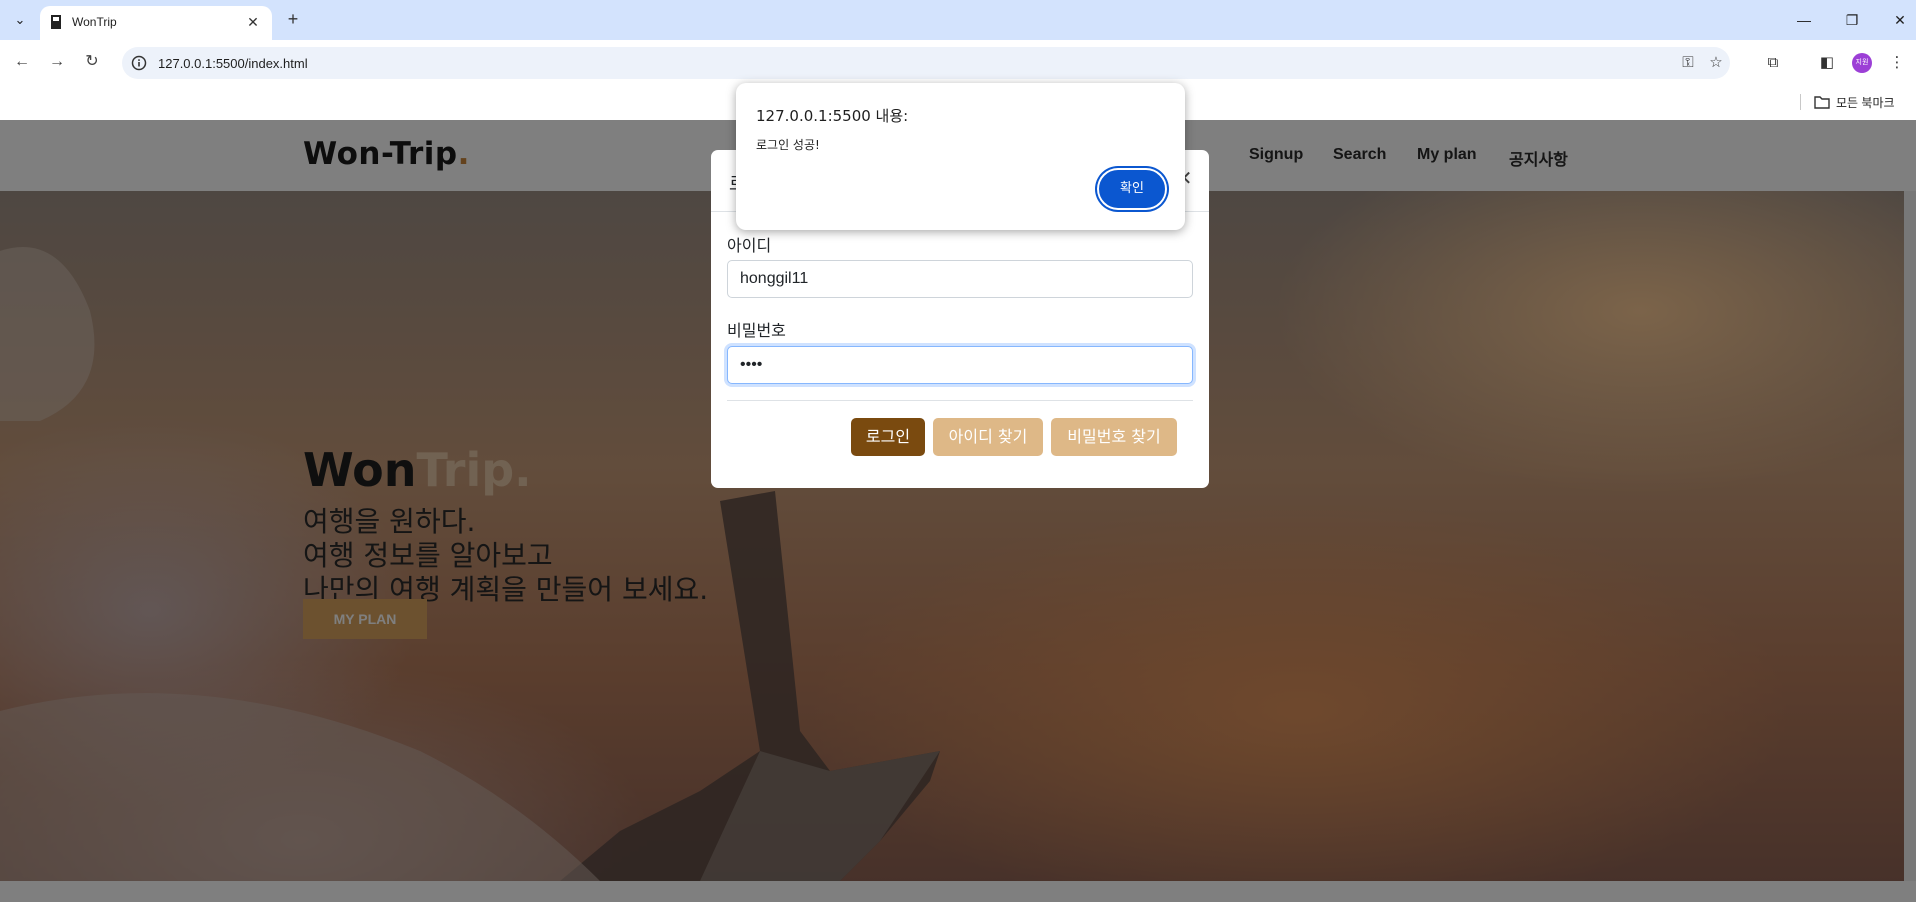  I want to click on password-key-icon: ⚿, so click(1688, 63).